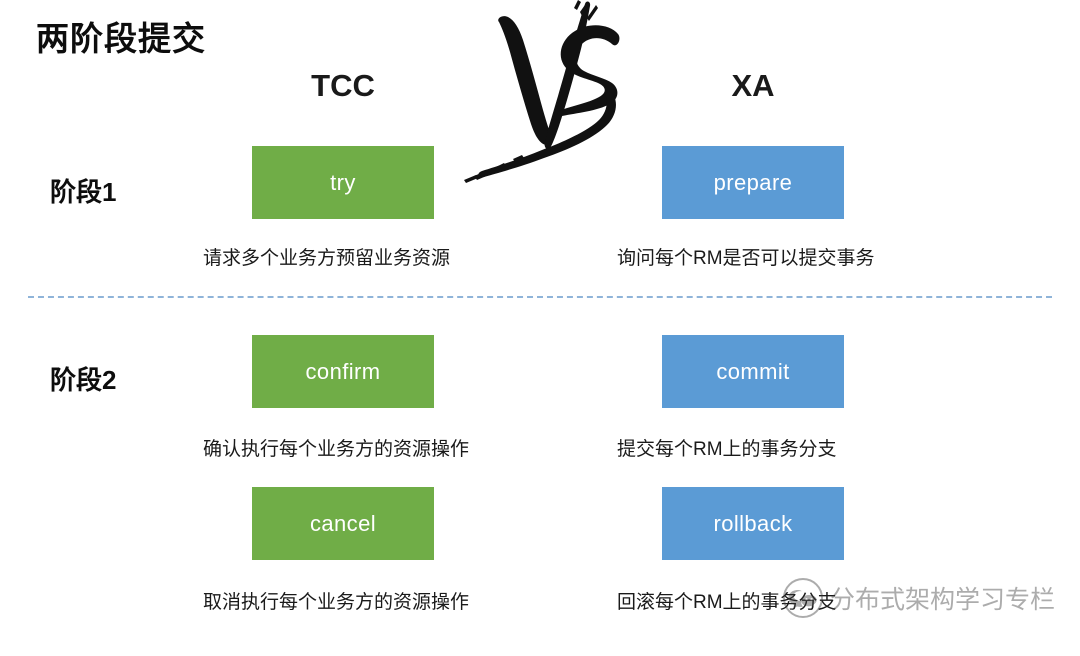 Image resolution: width=1080 pixels, height=656 pixels. What do you see at coordinates (727, 602) in the screenshot?
I see `caption-rollback: 回滚每个RM上的事务分支` at bounding box center [727, 602].